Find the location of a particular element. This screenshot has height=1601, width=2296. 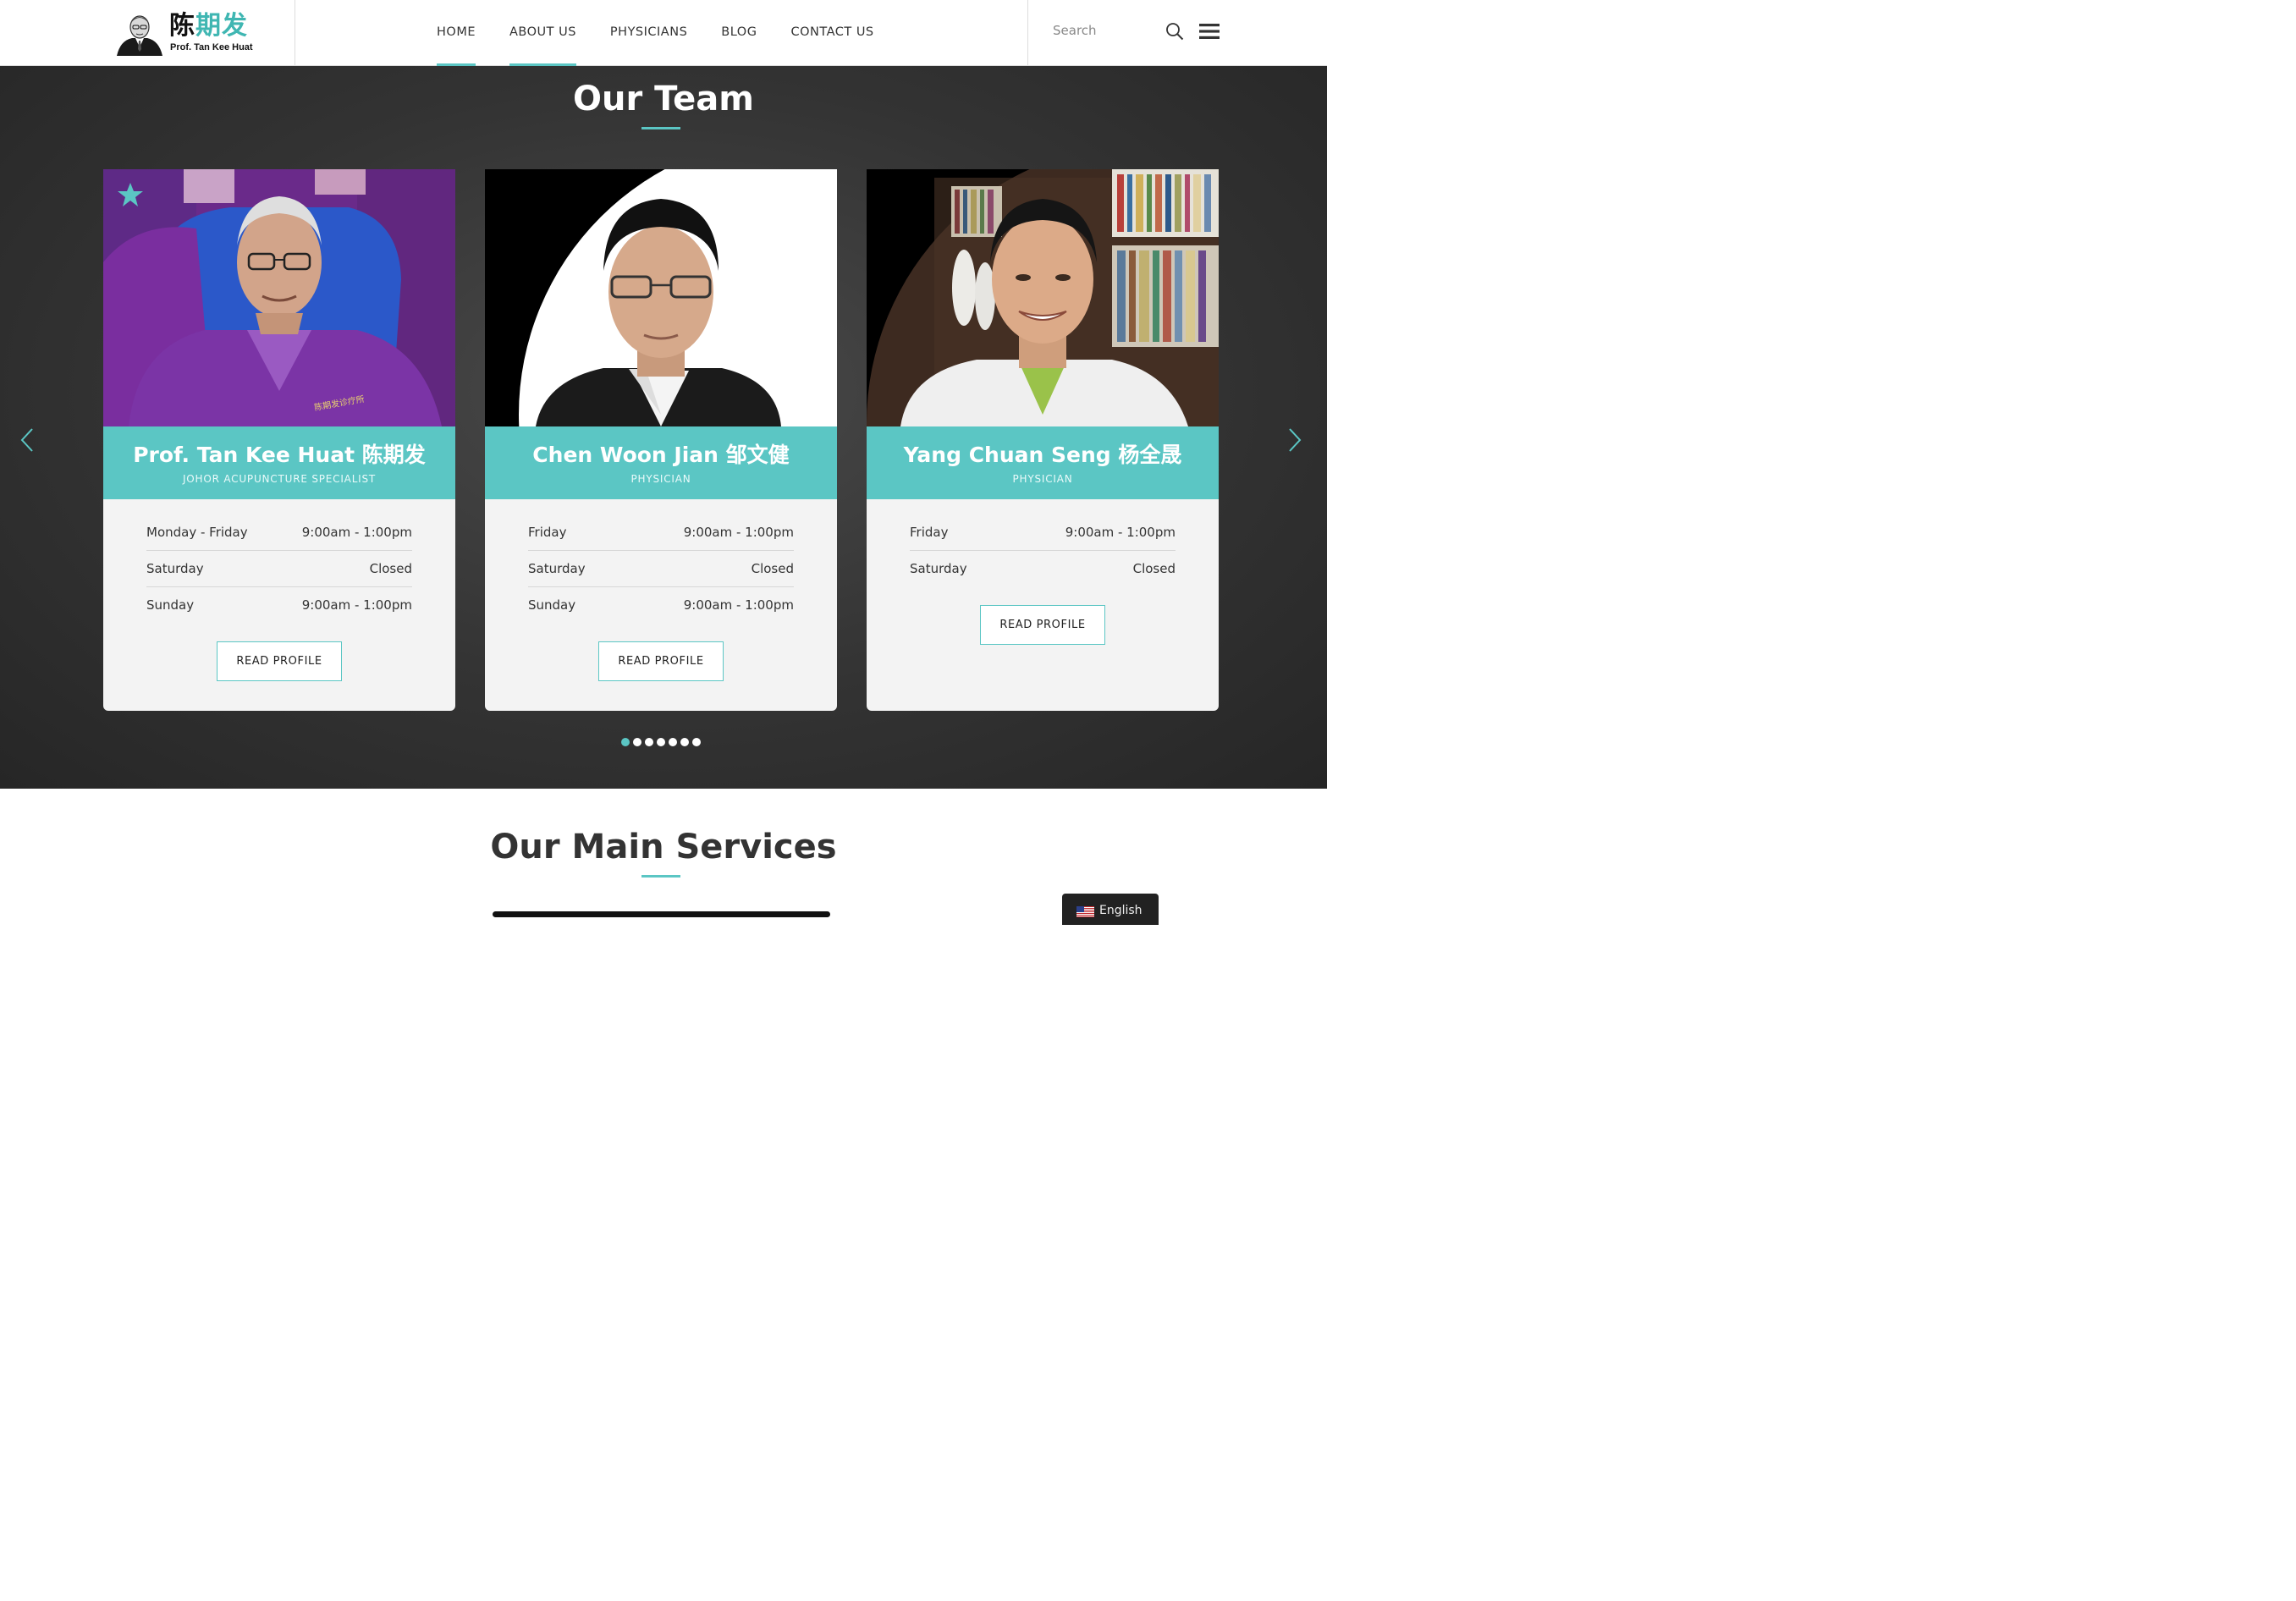

site-logo: 陈期发 Prof. Tan Kee Huat is located at coordinates (187, 34).